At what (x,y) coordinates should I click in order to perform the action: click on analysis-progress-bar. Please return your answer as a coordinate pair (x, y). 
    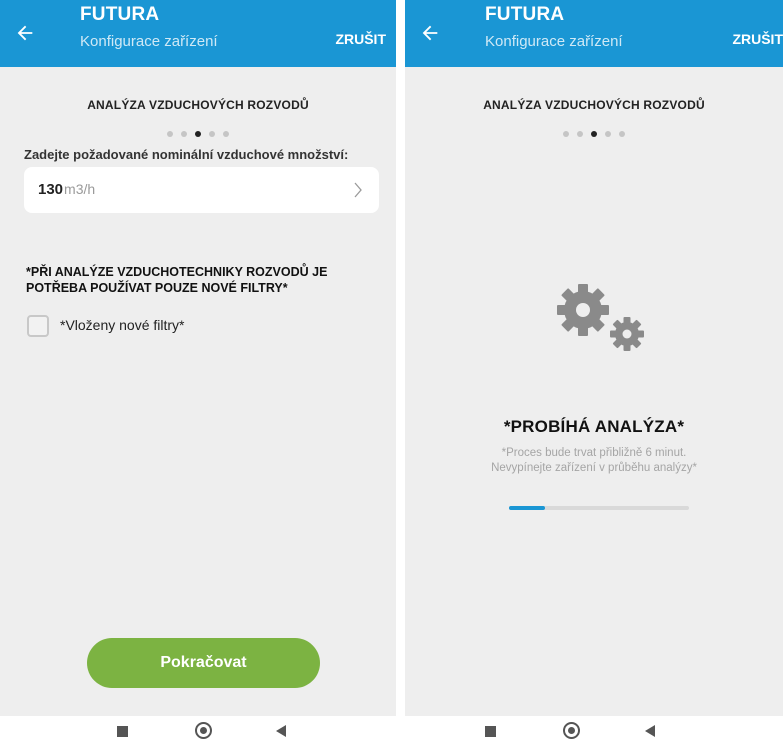
    Looking at the image, I should click on (599, 508).